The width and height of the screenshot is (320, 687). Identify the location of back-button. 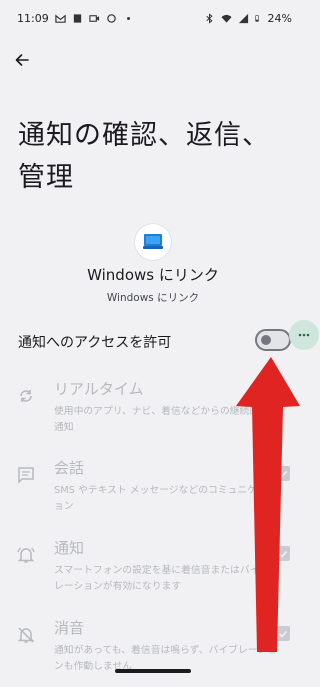
(22, 60).